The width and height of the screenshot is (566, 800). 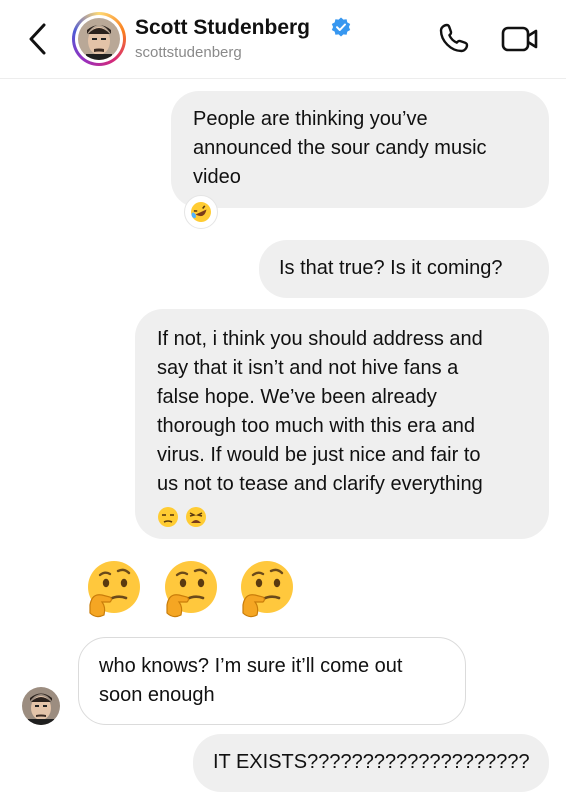 What do you see at coordinates (157, 695) in the screenshot?
I see `message-text: soon enough` at bounding box center [157, 695].